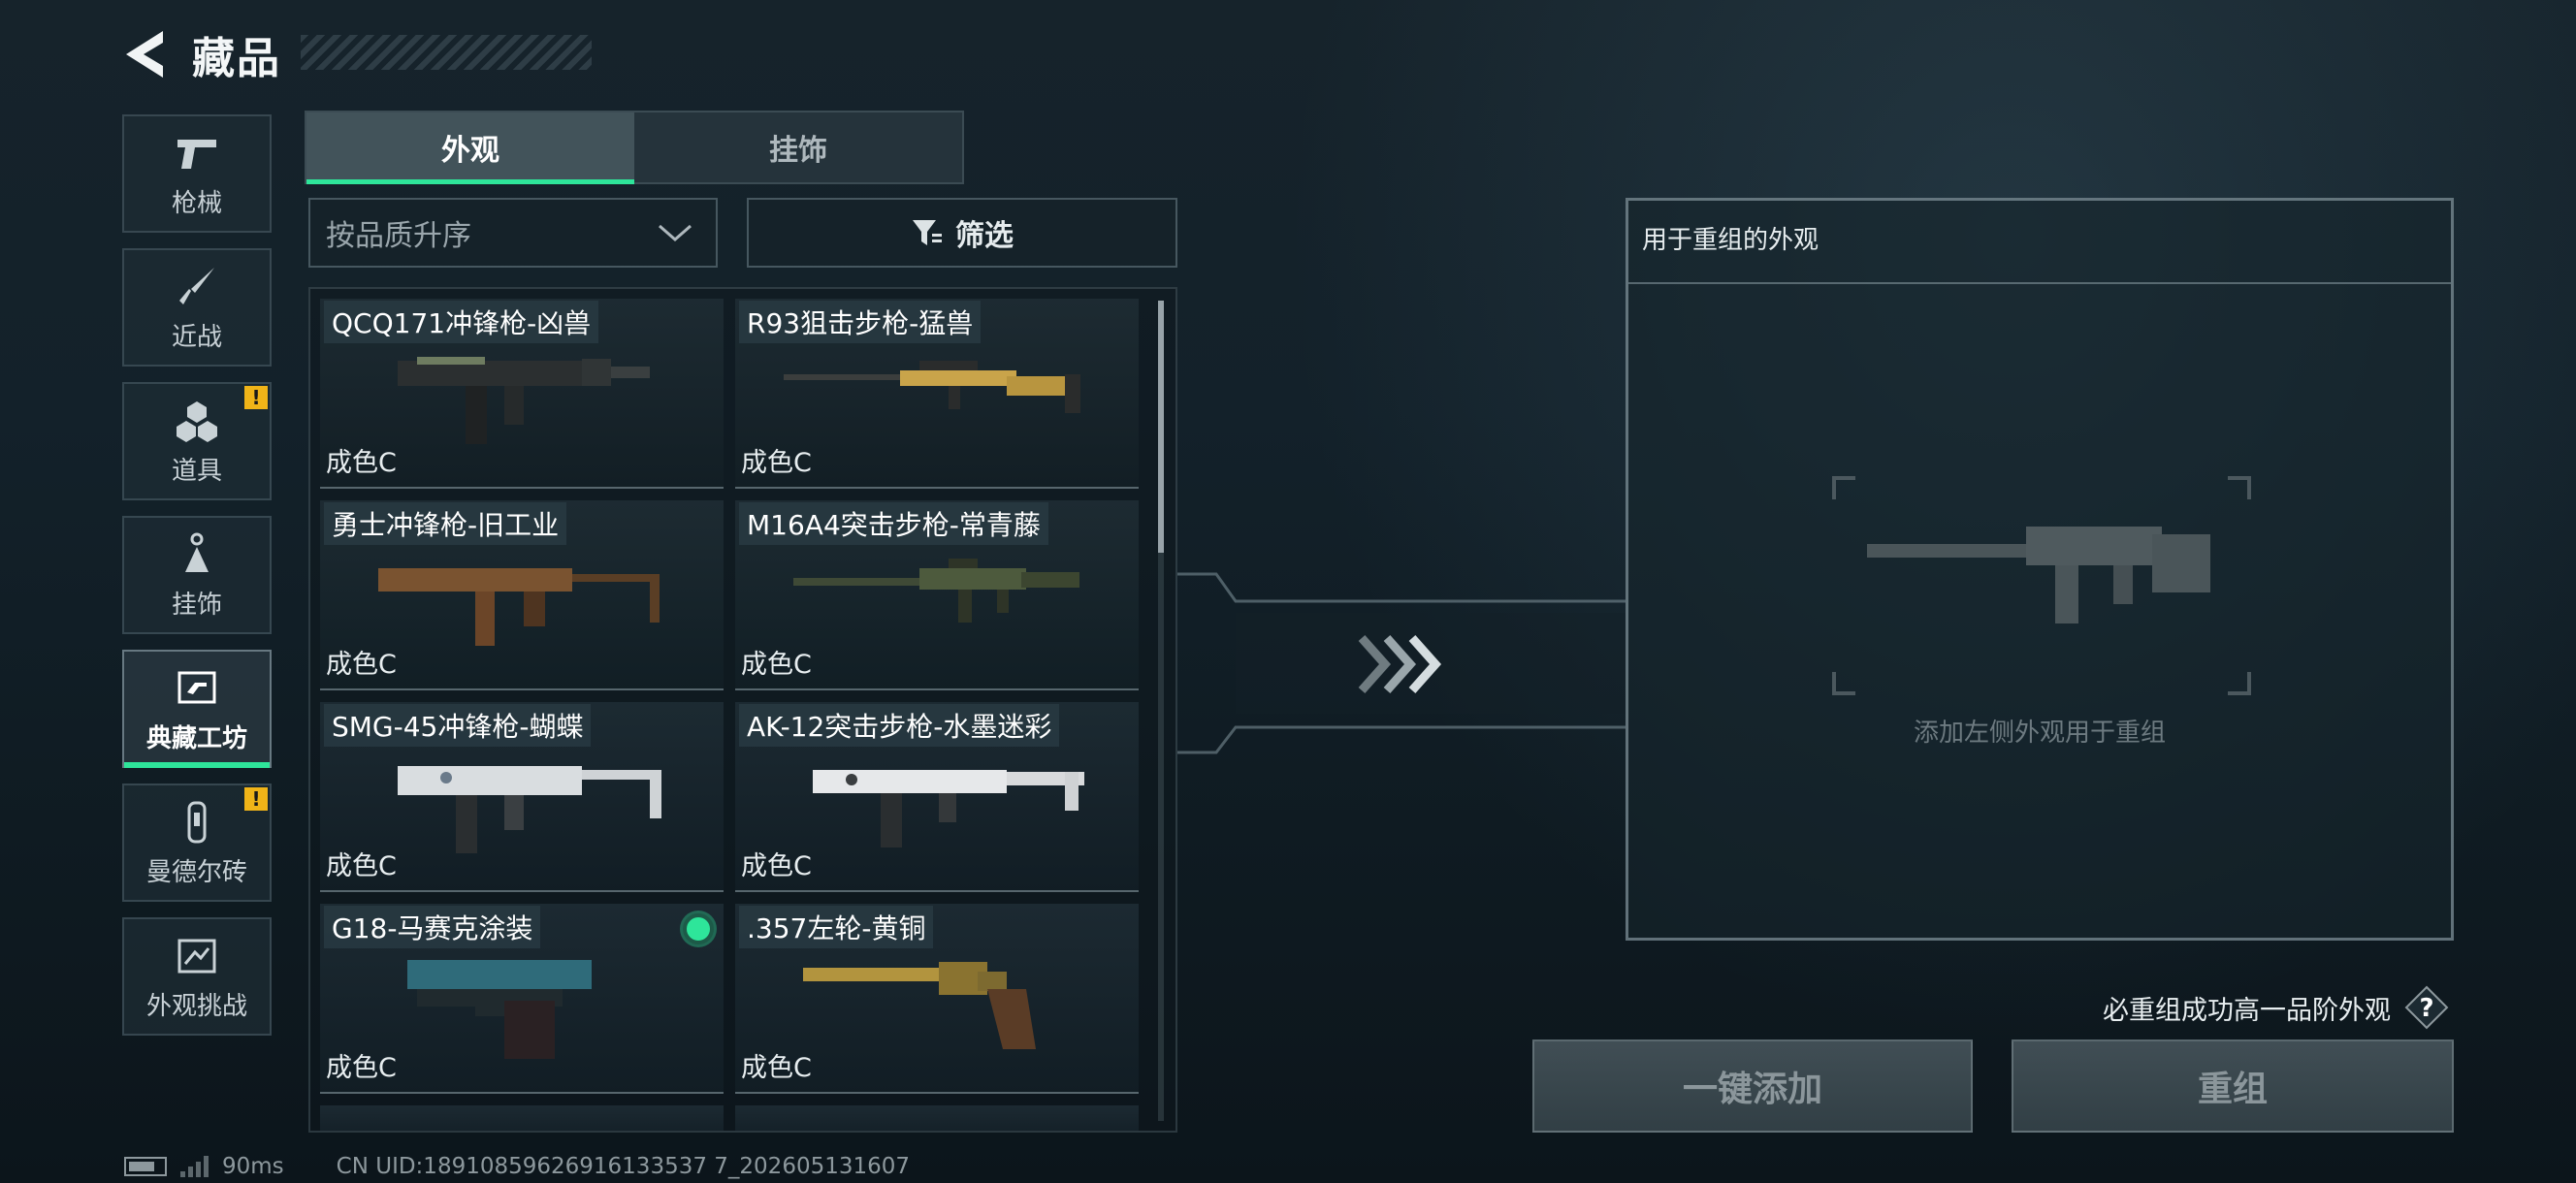 This screenshot has height=1183, width=2576. I want to click on sidebar-item-skin-challenge: 外观挑战, so click(197, 976).